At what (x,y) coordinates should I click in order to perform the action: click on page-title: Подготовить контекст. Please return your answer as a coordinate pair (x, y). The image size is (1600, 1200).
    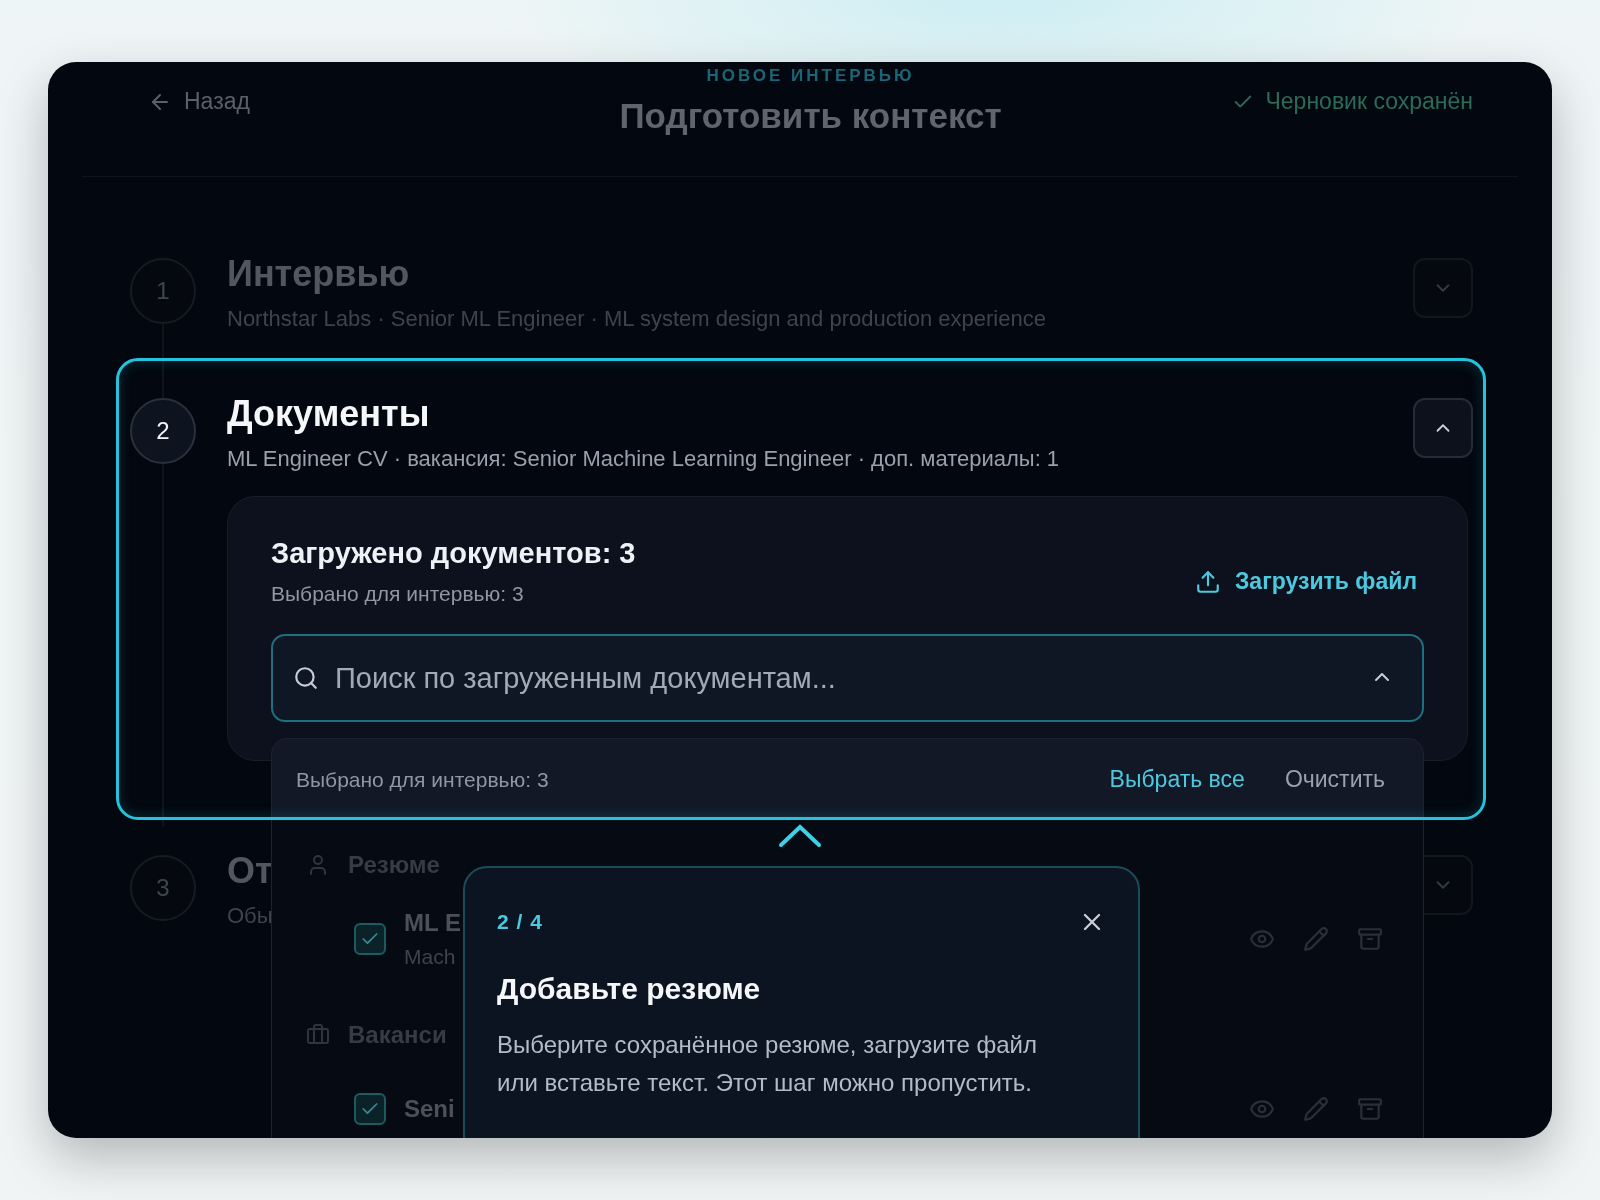
    Looking at the image, I should click on (810, 116).